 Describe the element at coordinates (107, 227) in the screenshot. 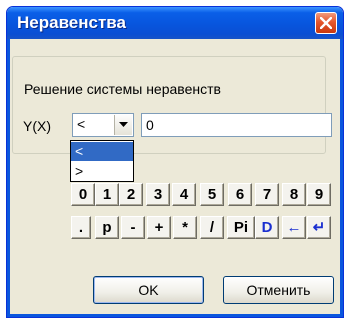

I see `key-p: p` at that location.